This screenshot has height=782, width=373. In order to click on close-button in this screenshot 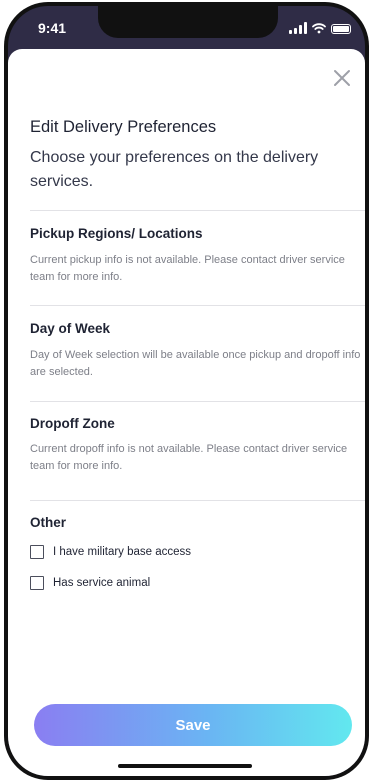, I will do `click(342, 78)`.